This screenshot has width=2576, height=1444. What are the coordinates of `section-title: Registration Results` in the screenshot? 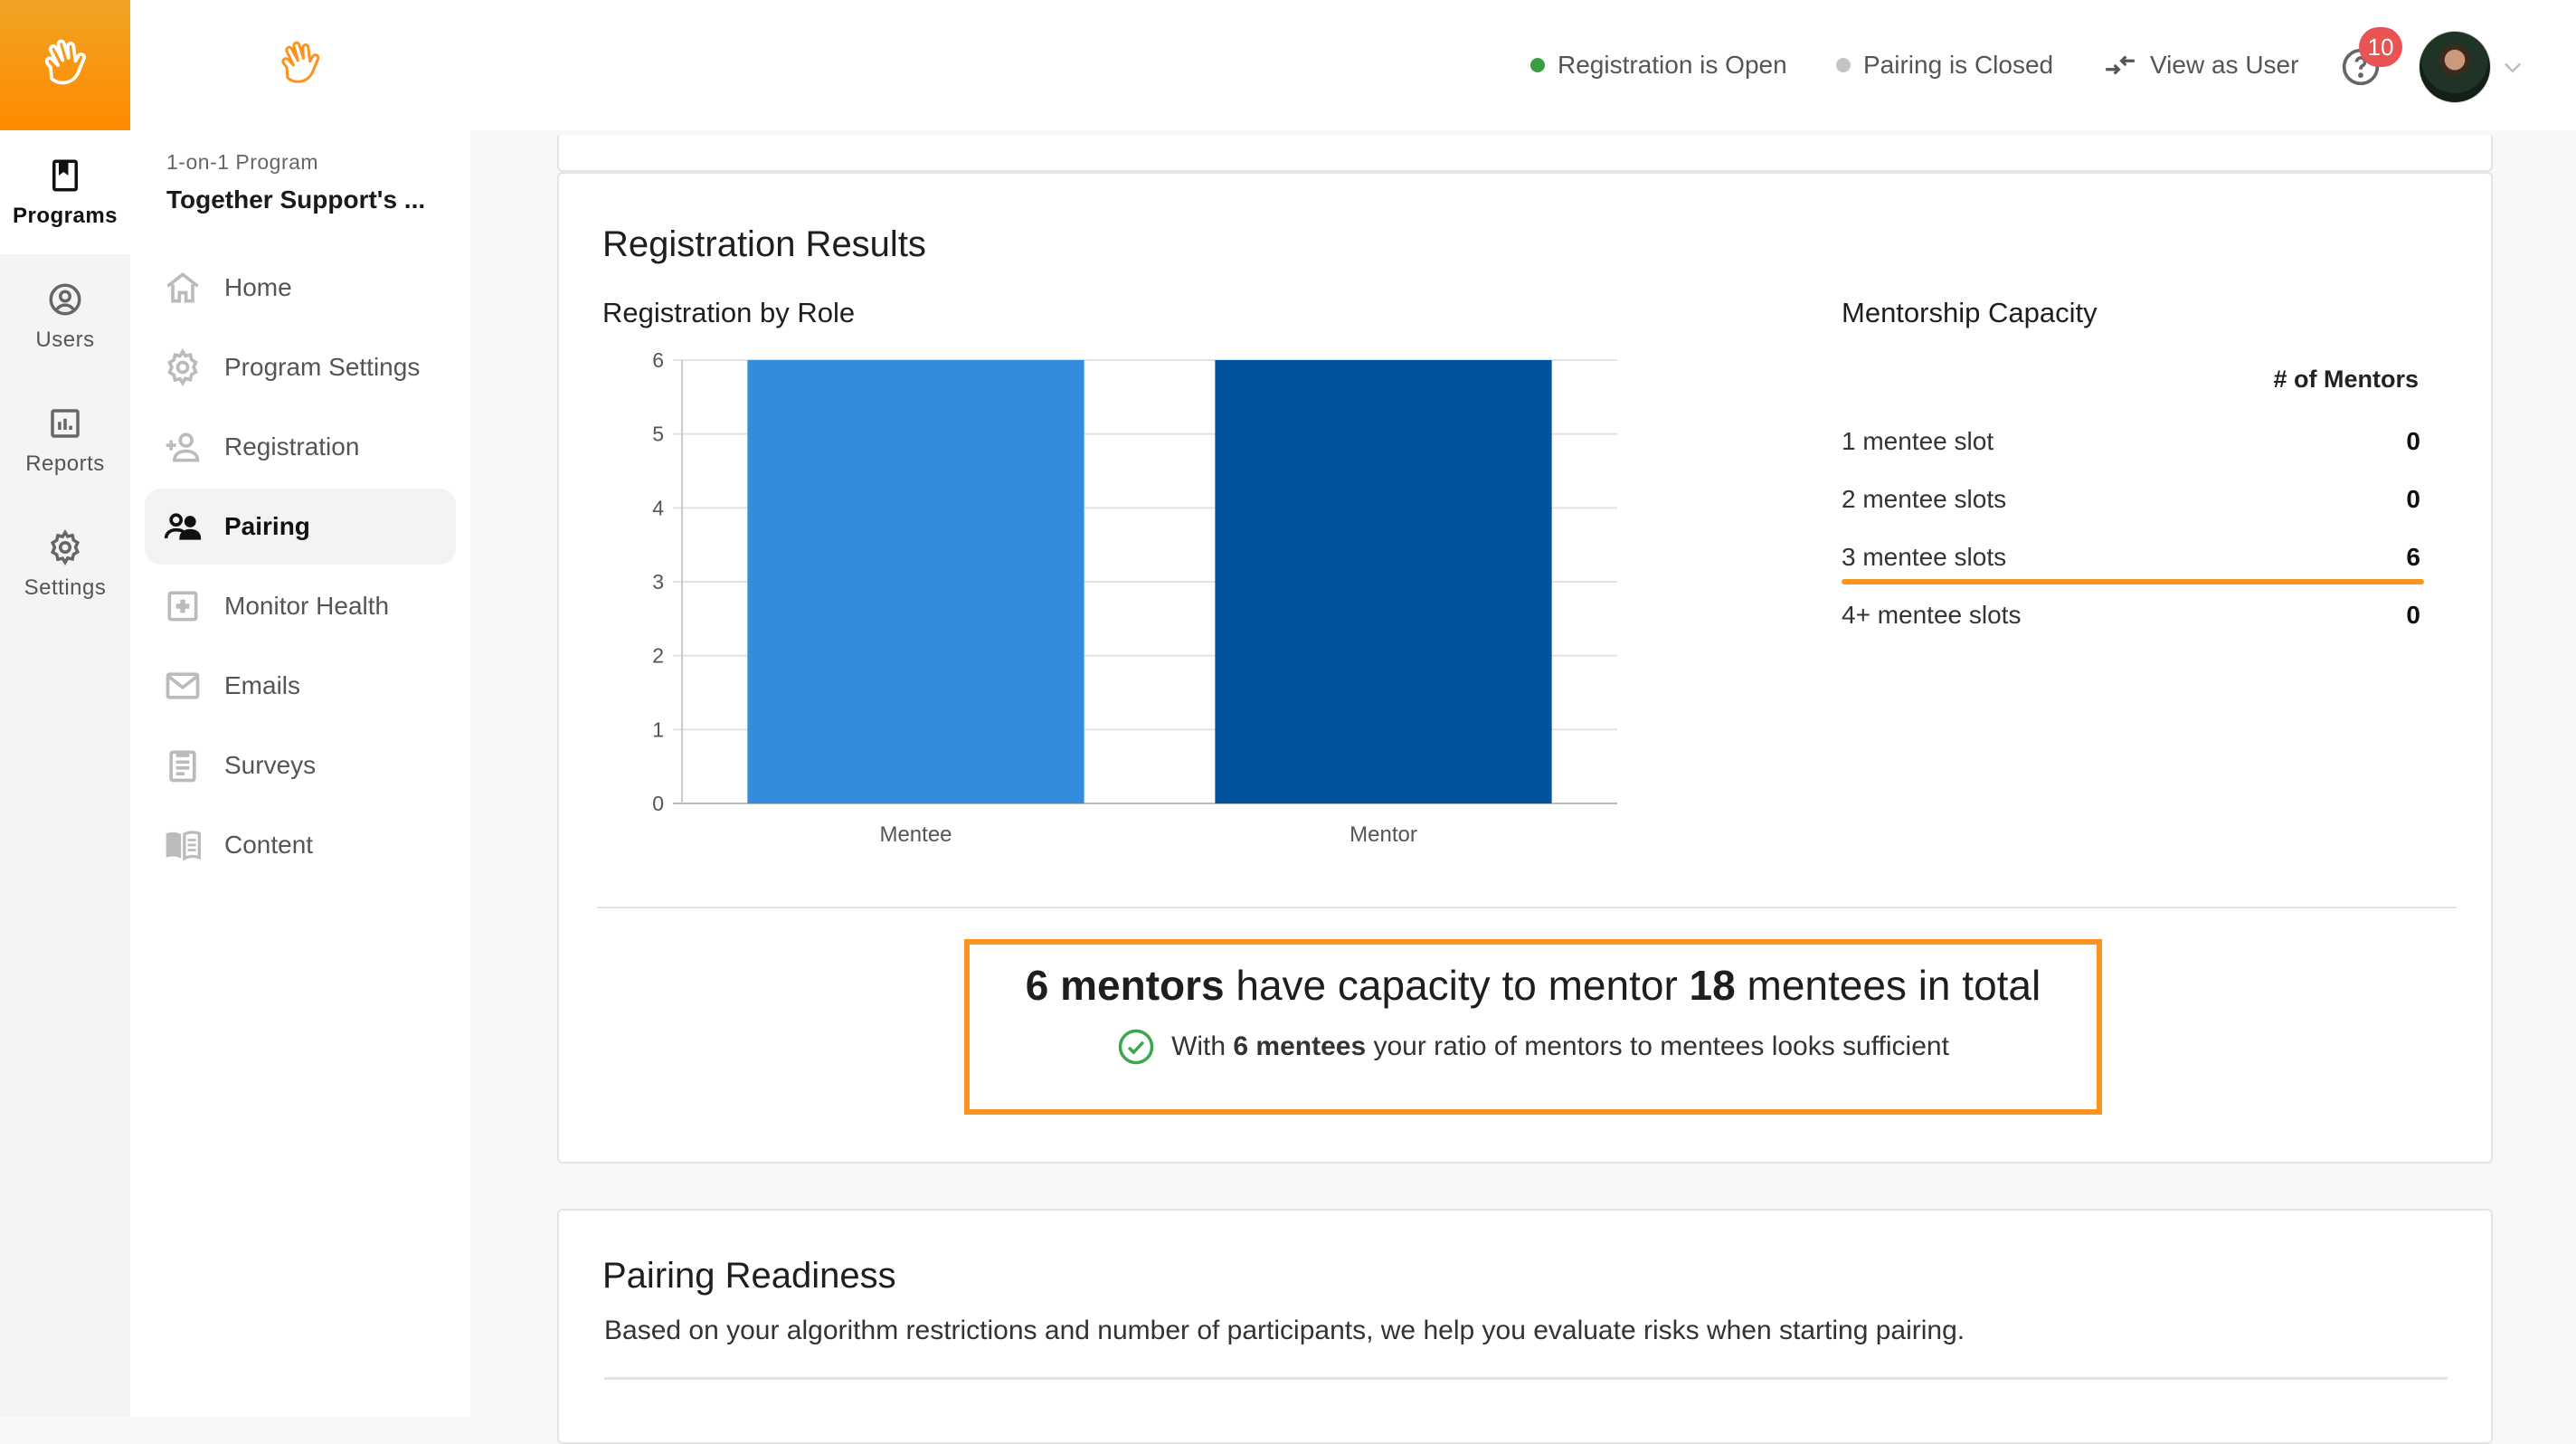 It's located at (764, 244).